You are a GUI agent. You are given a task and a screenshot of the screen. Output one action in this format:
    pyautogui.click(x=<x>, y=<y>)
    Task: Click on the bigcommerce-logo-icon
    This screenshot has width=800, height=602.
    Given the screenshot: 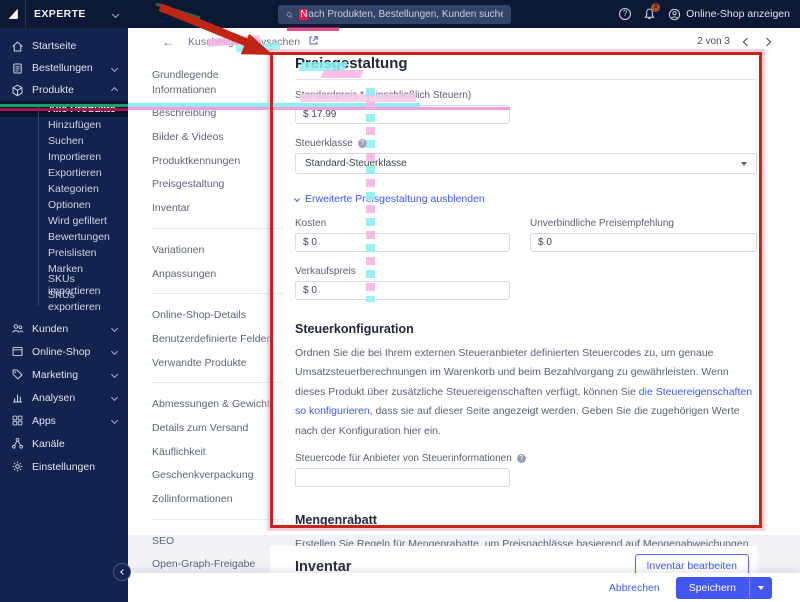 What is the action you would take?
    pyautogui.click(x=13, y=14)
    